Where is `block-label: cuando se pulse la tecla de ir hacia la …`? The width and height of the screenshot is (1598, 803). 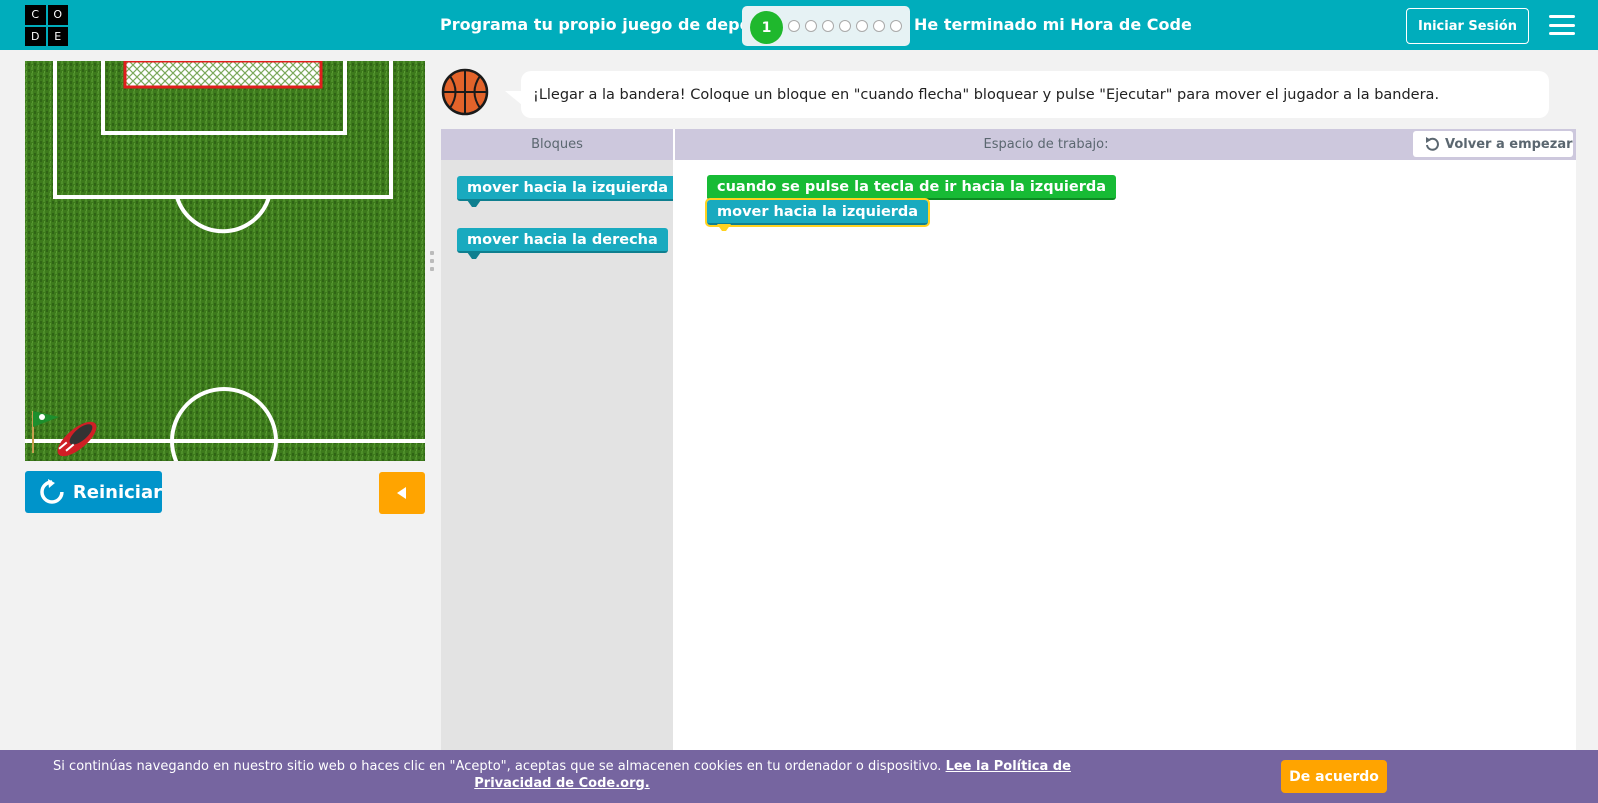 block-label: cuando se pulse la tecla de ir hacia la … is located at coordinates (912, 186).